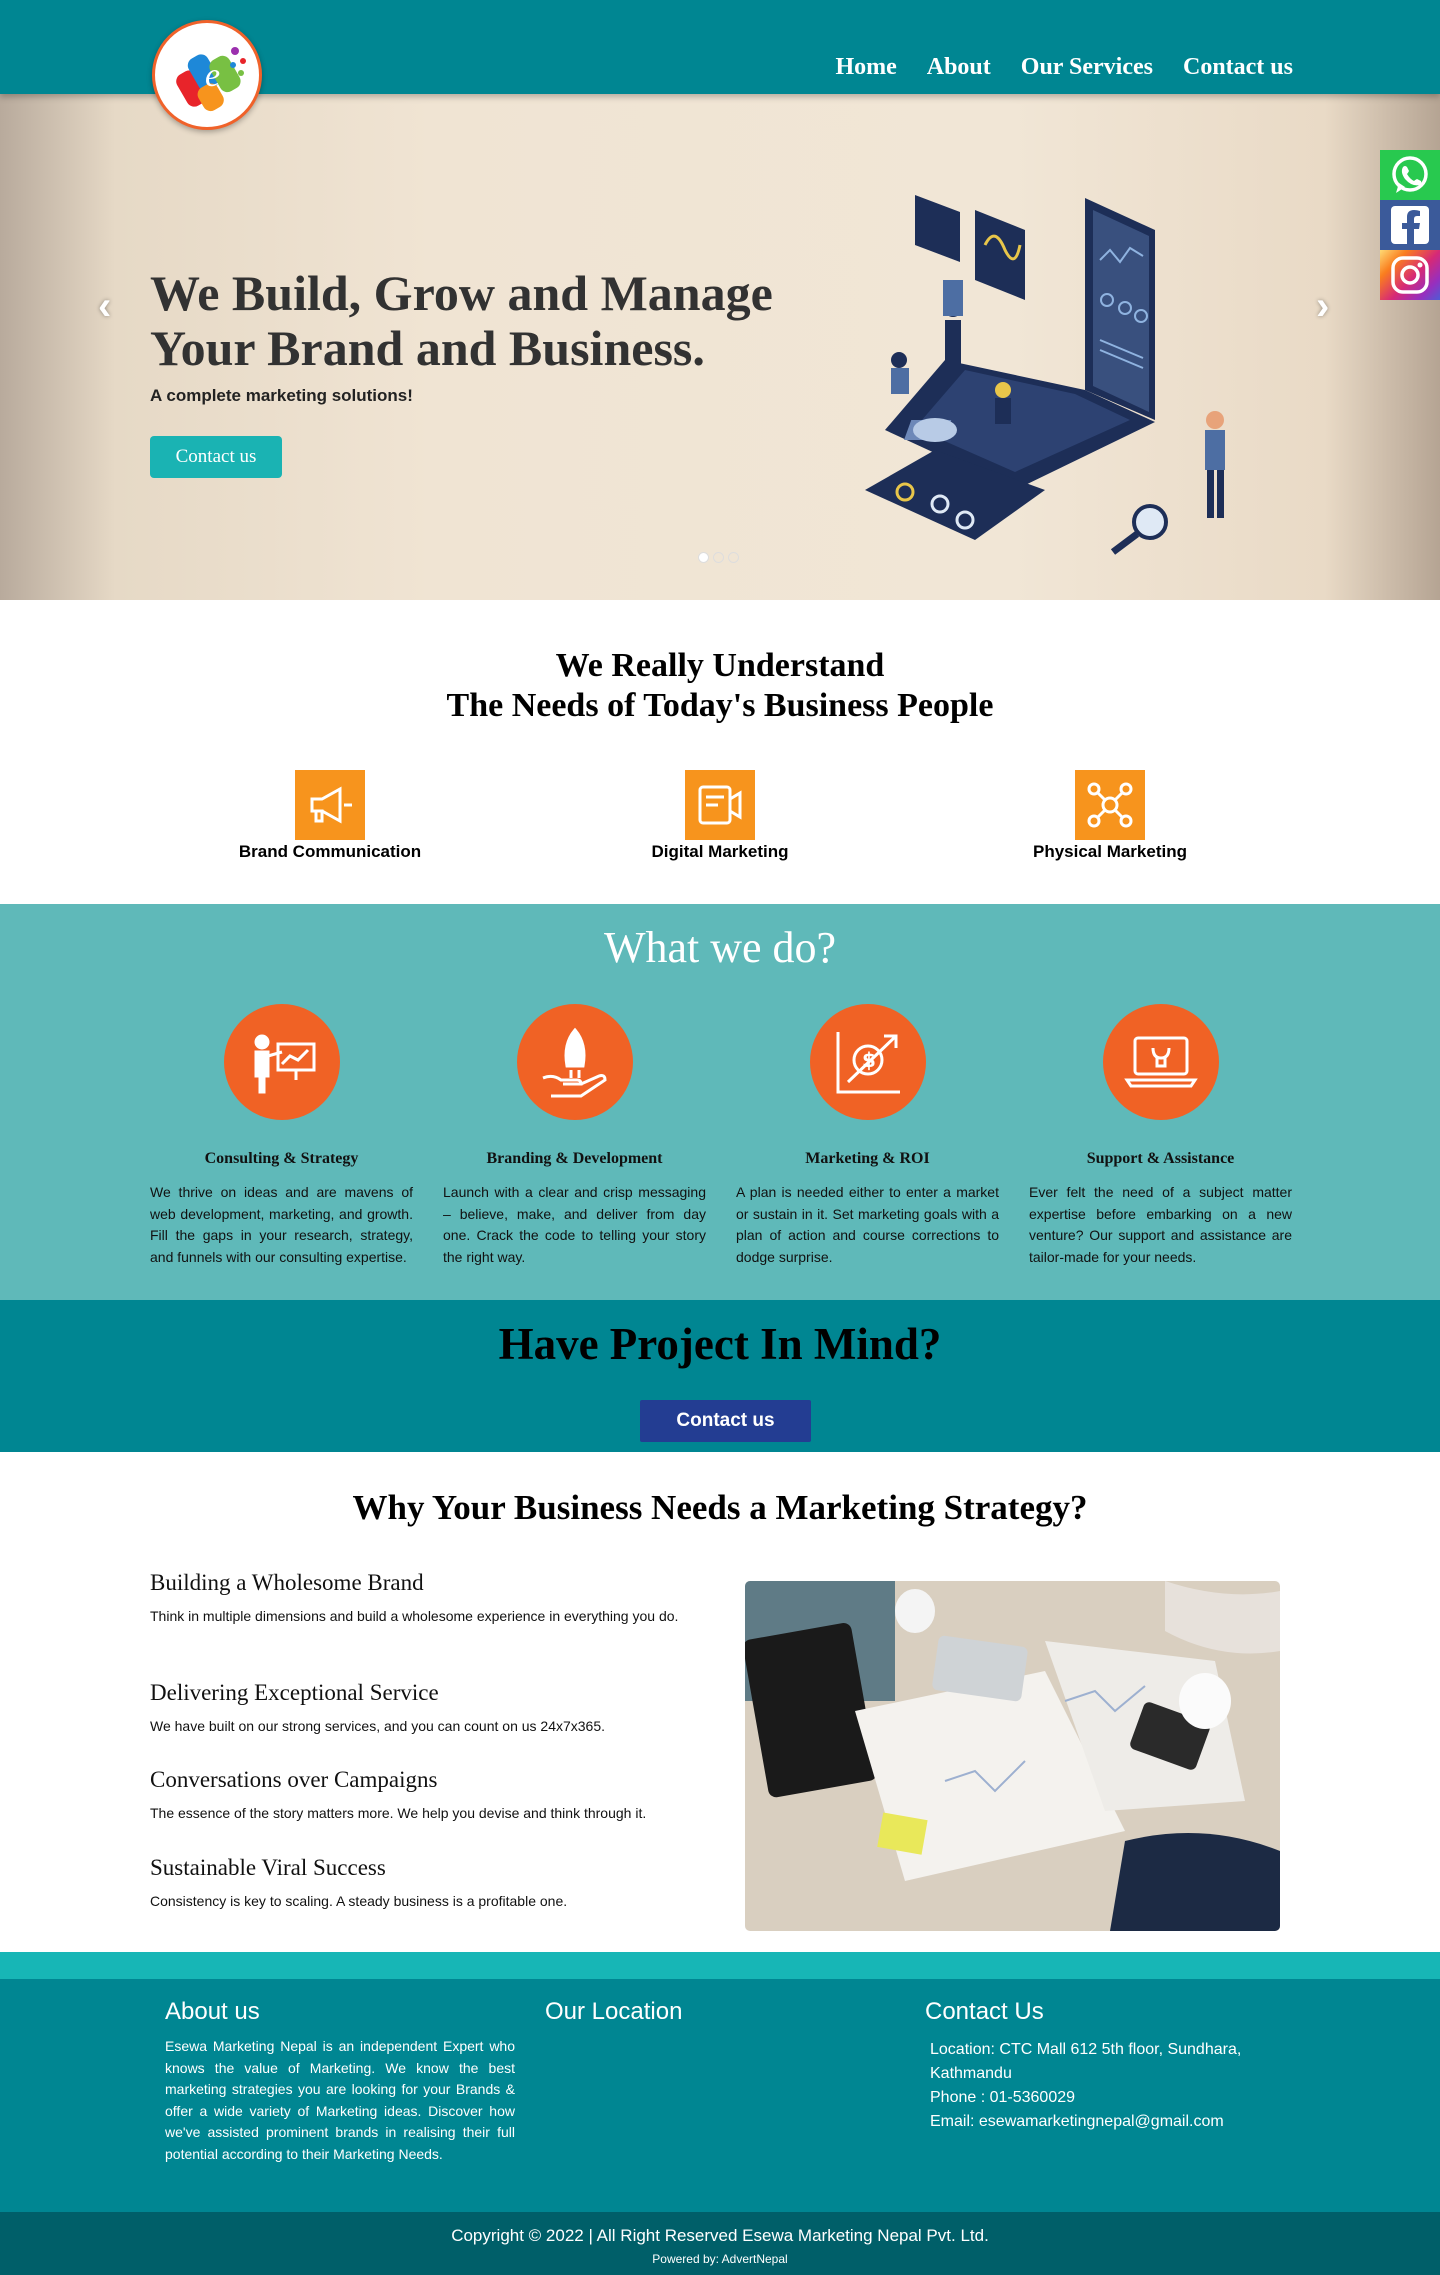 This screenshot has height=2275, width=1440. What do you see at coordinates (287, 1582) in the screenshot?
I see `strategy-item-heading: Building a Wholesome Brand` at bounding box center [287, 1582].